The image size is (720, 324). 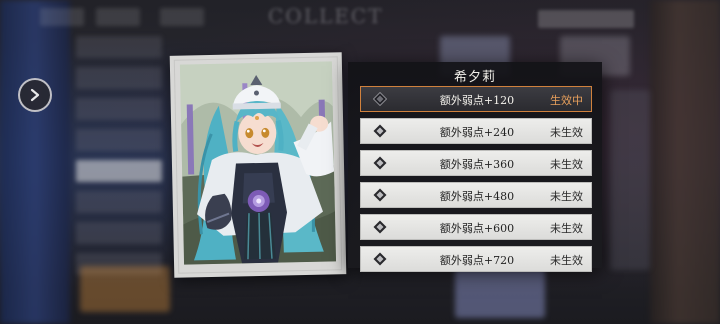 I want to click on level-status: 生效中, so click(x=566, y=100).